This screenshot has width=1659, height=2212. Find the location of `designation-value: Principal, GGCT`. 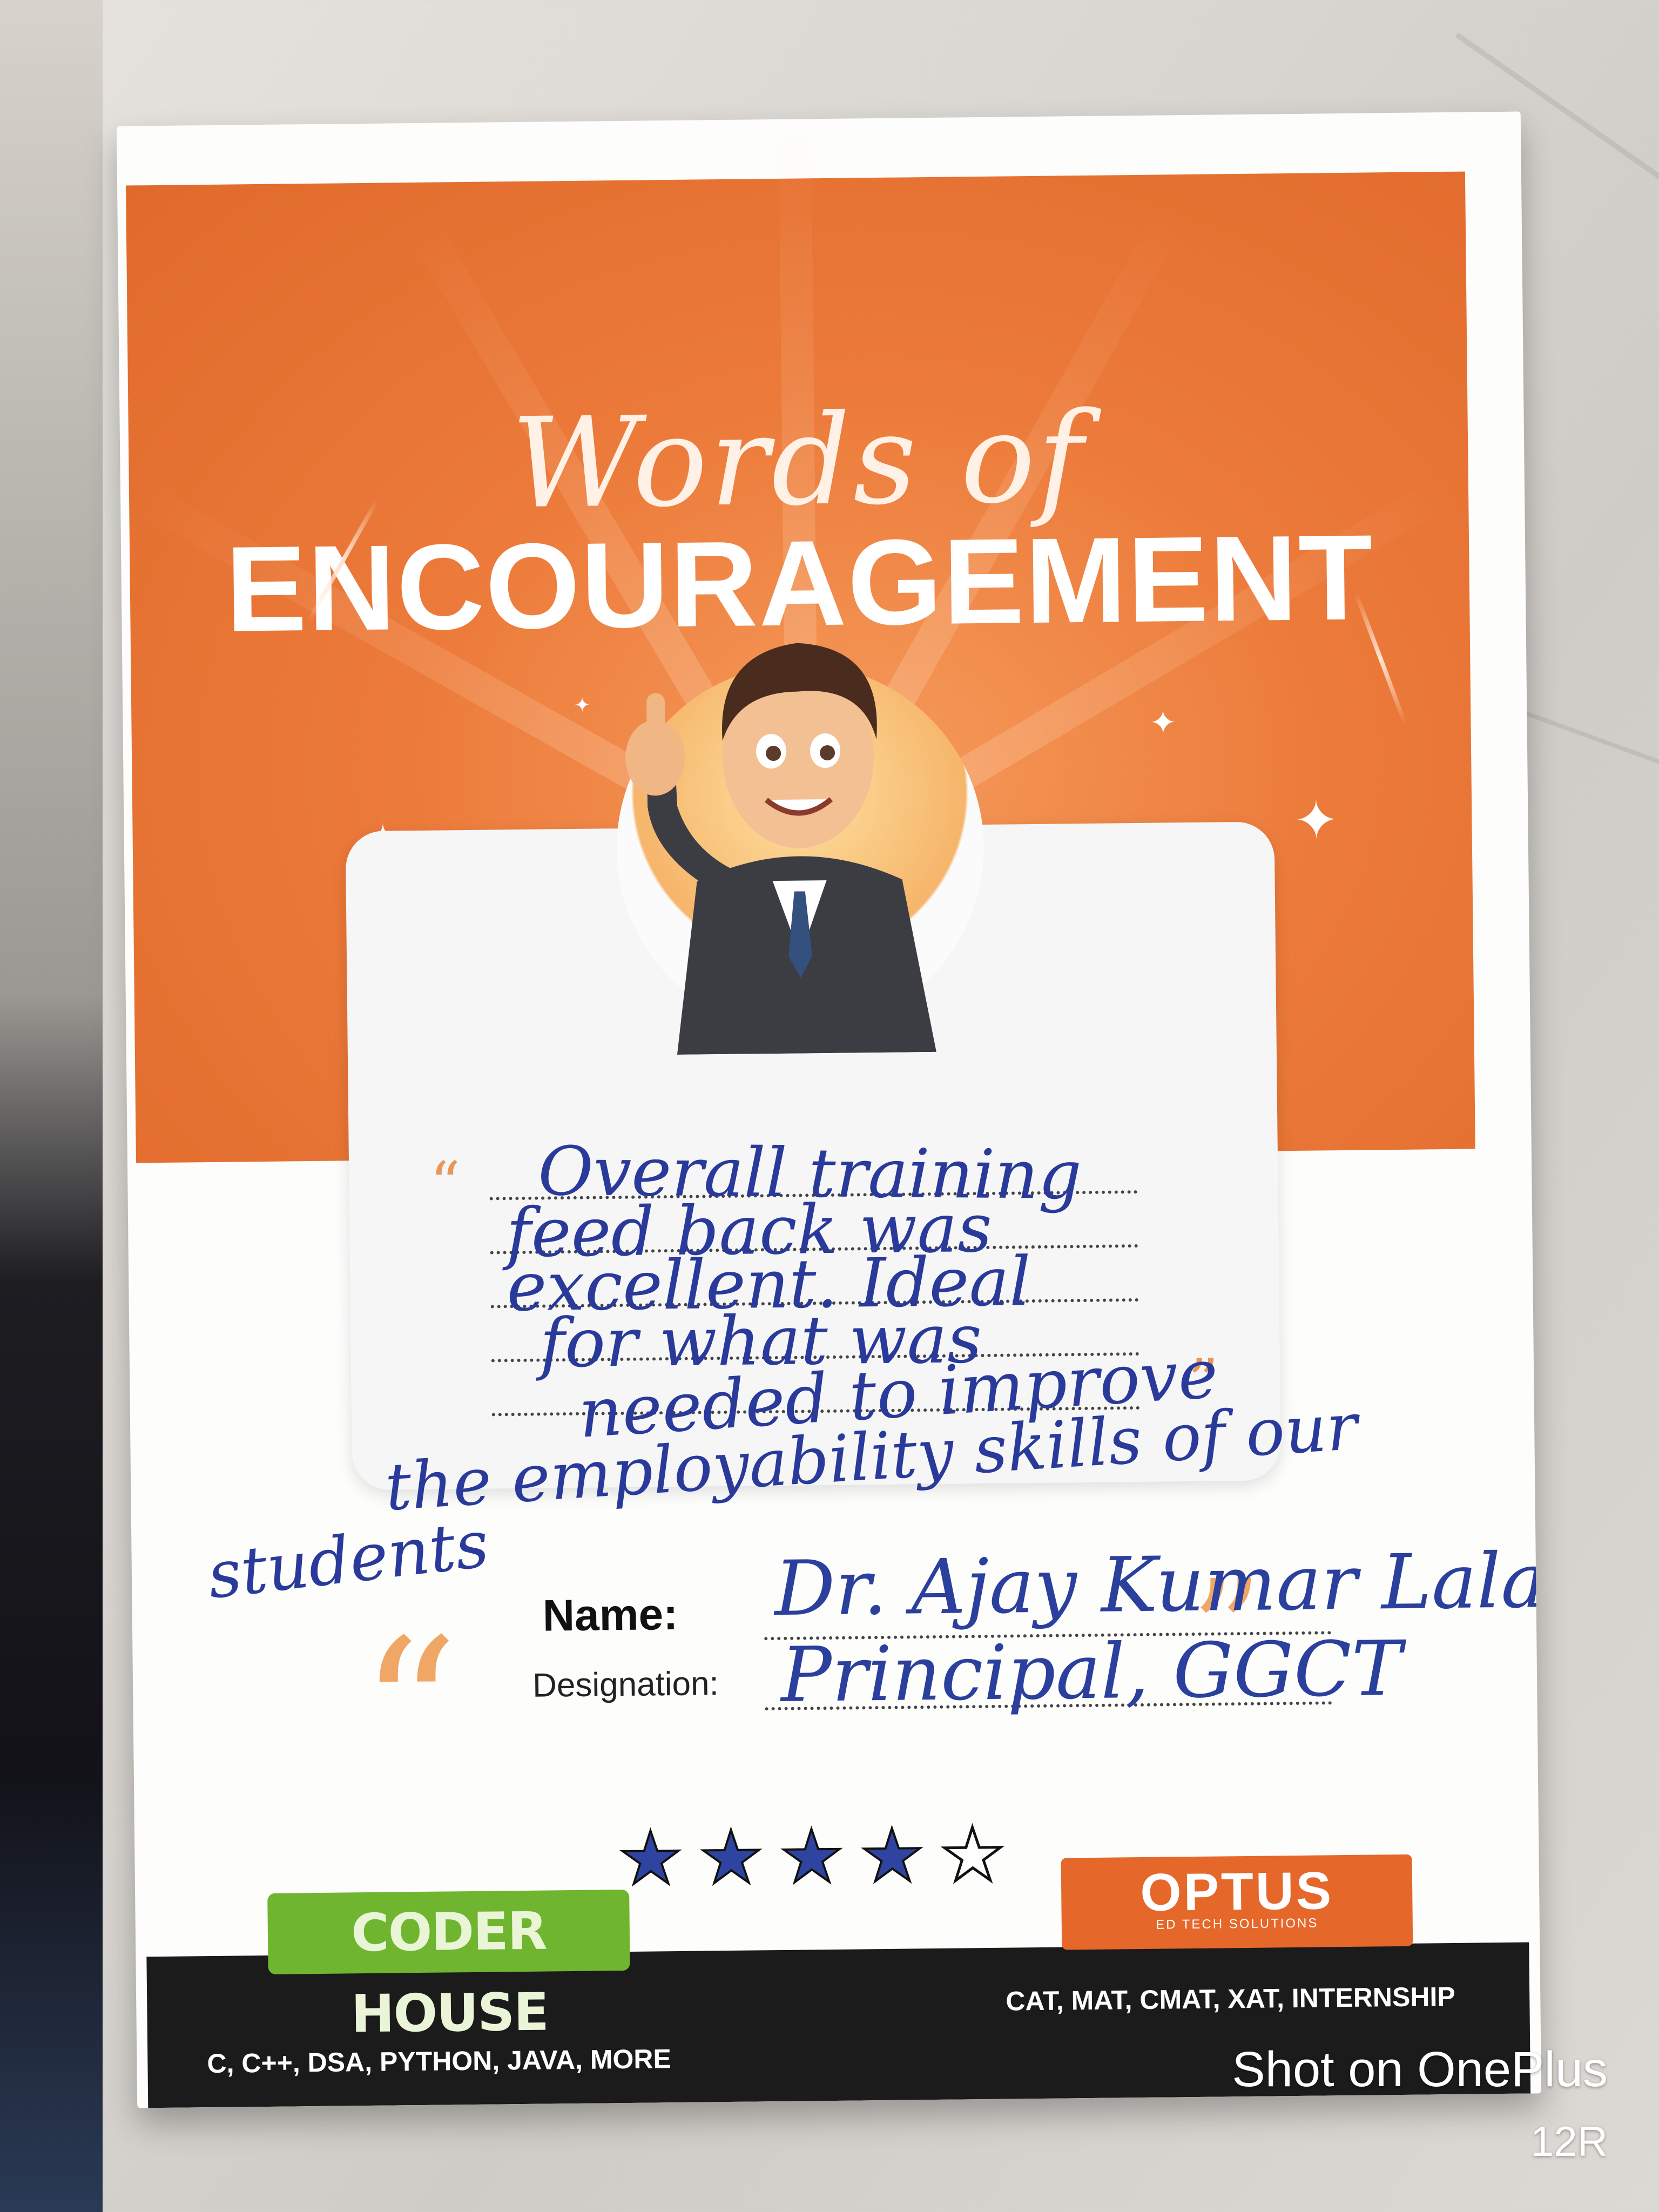

designation-value: Principal, GGCT is located at coordinates (1091, 1671).